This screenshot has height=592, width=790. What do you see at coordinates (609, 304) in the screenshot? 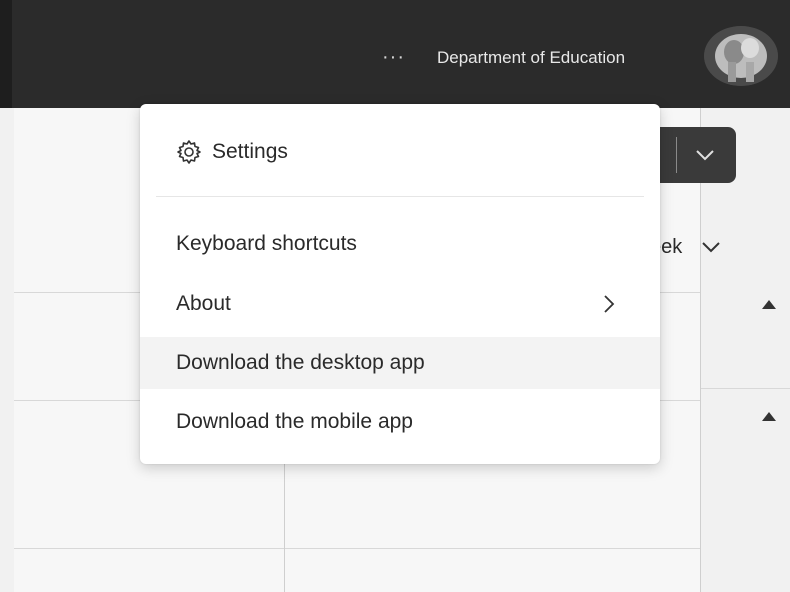
I see `chevron-right-icon` at bounding box center [609, 304].